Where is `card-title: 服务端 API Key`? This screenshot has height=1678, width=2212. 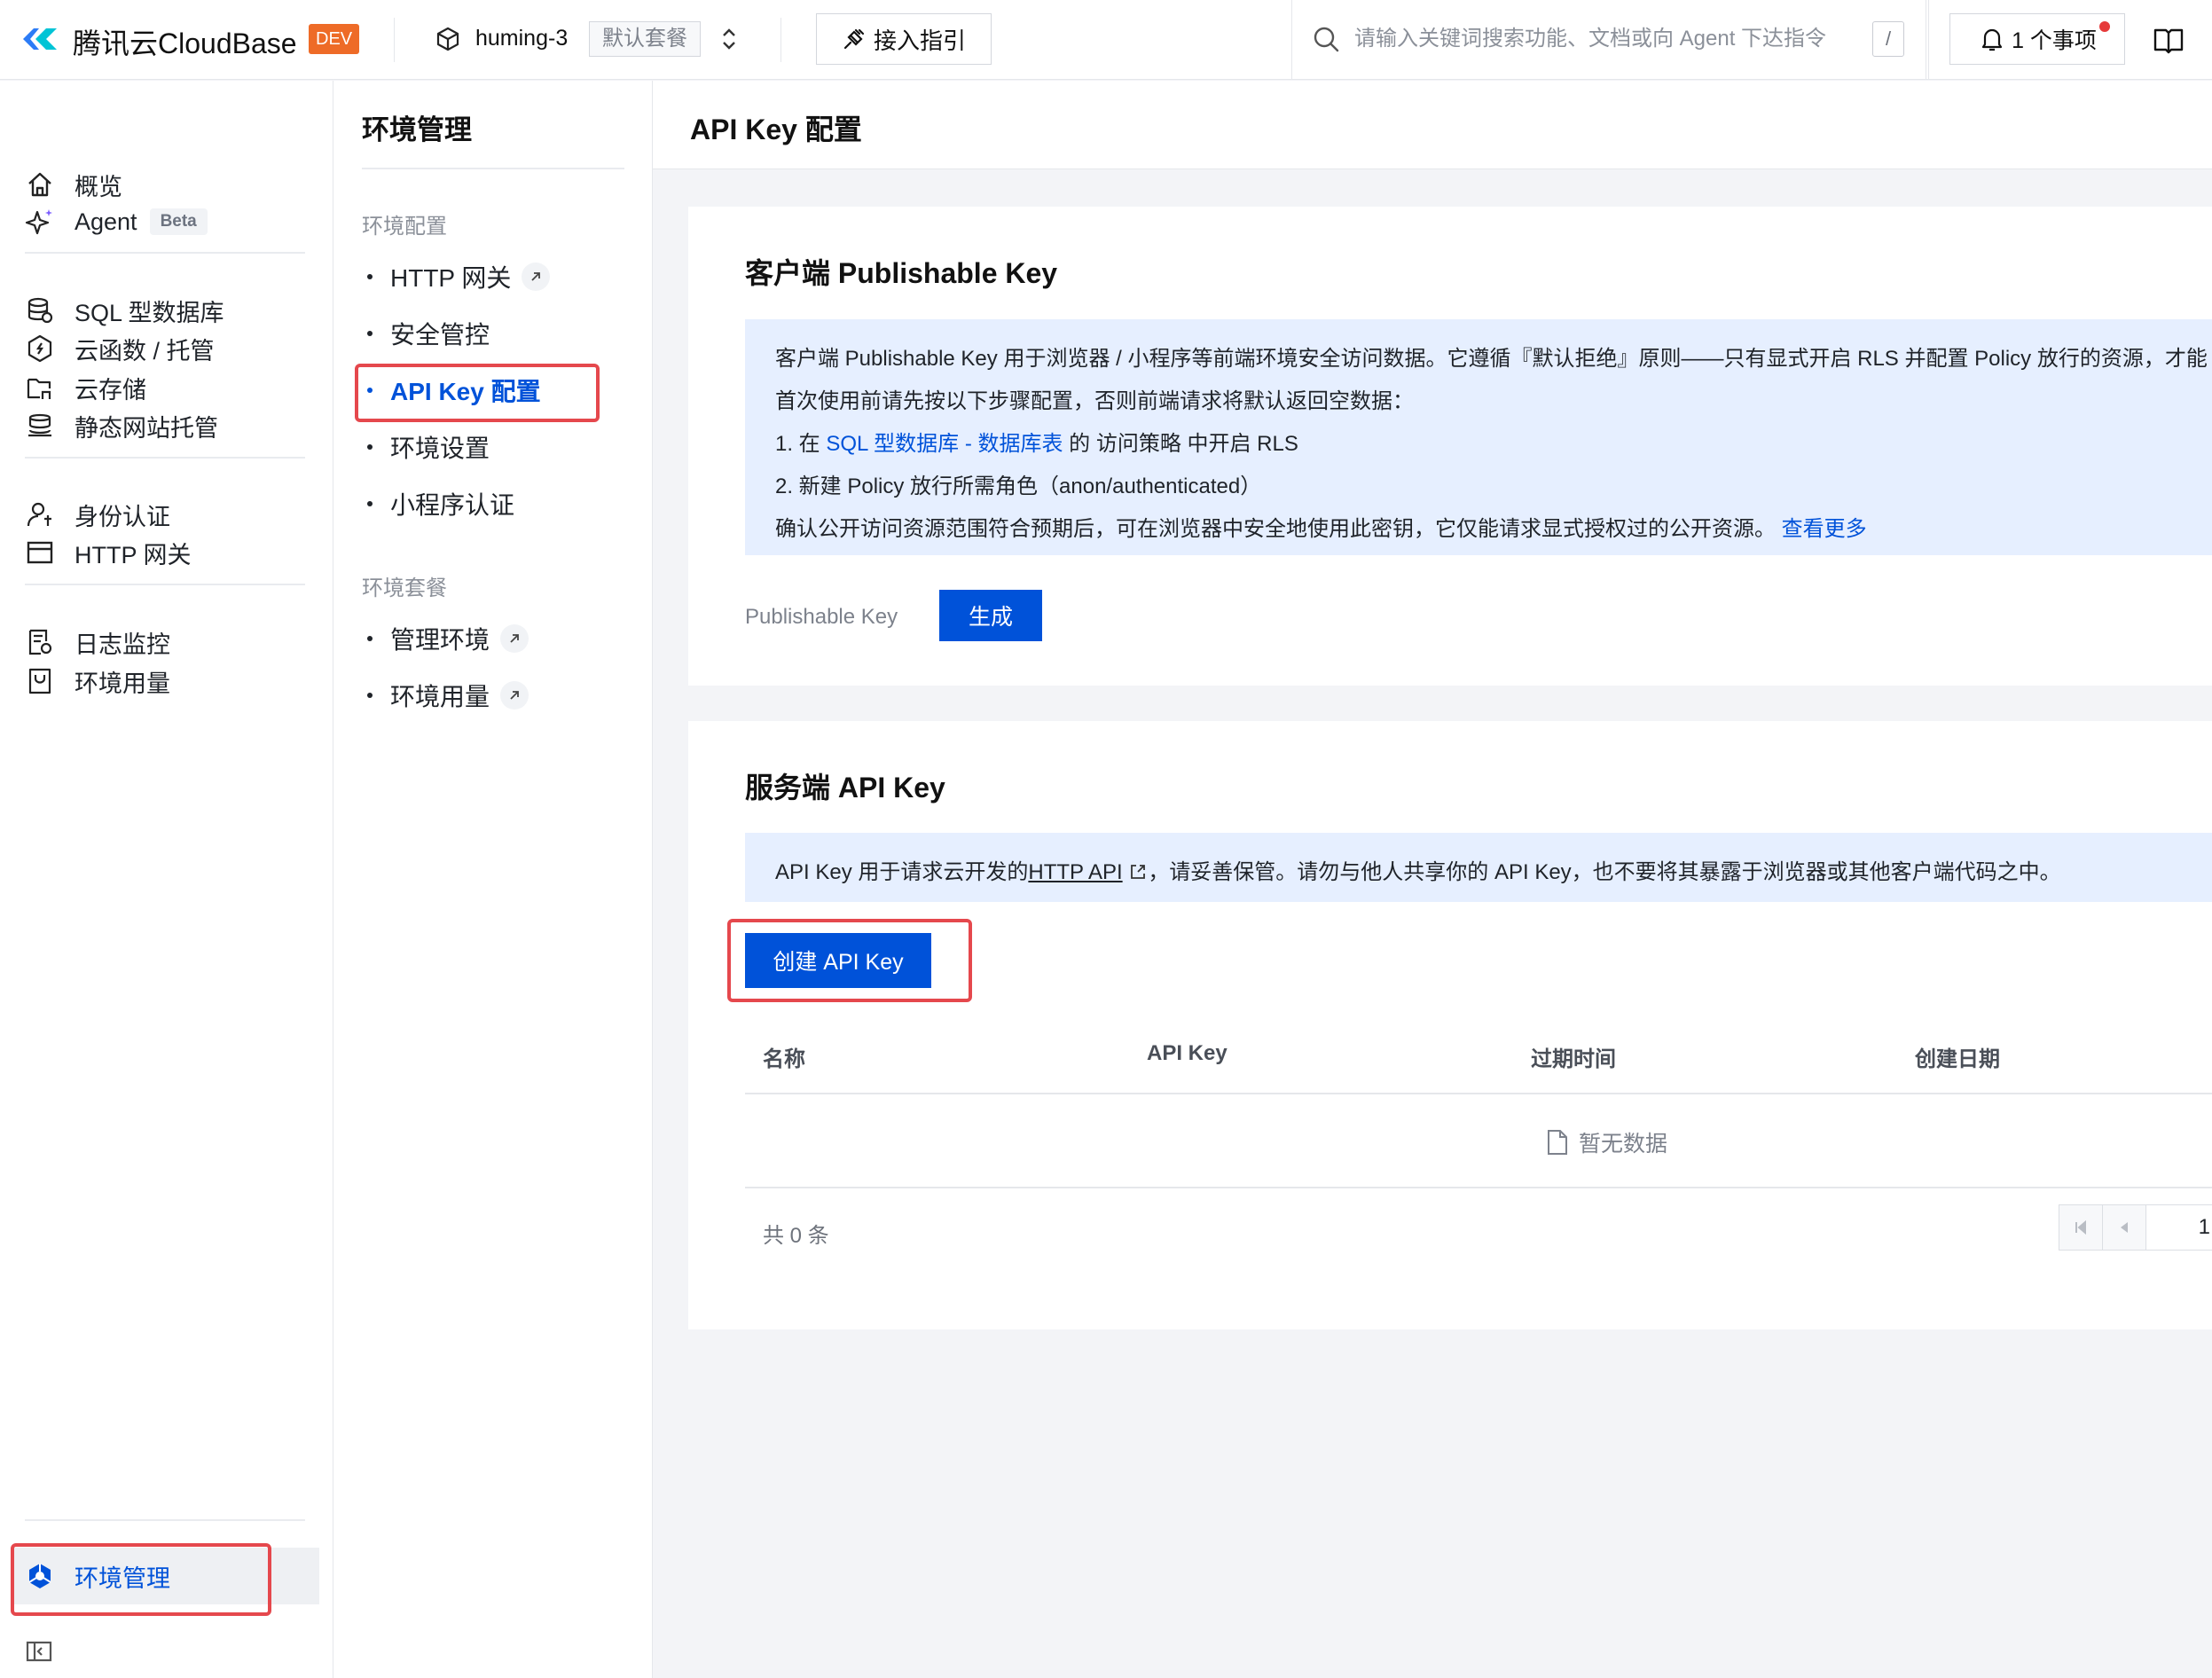
card-title: 服务端 API Key is located at coordinates (845, 788).